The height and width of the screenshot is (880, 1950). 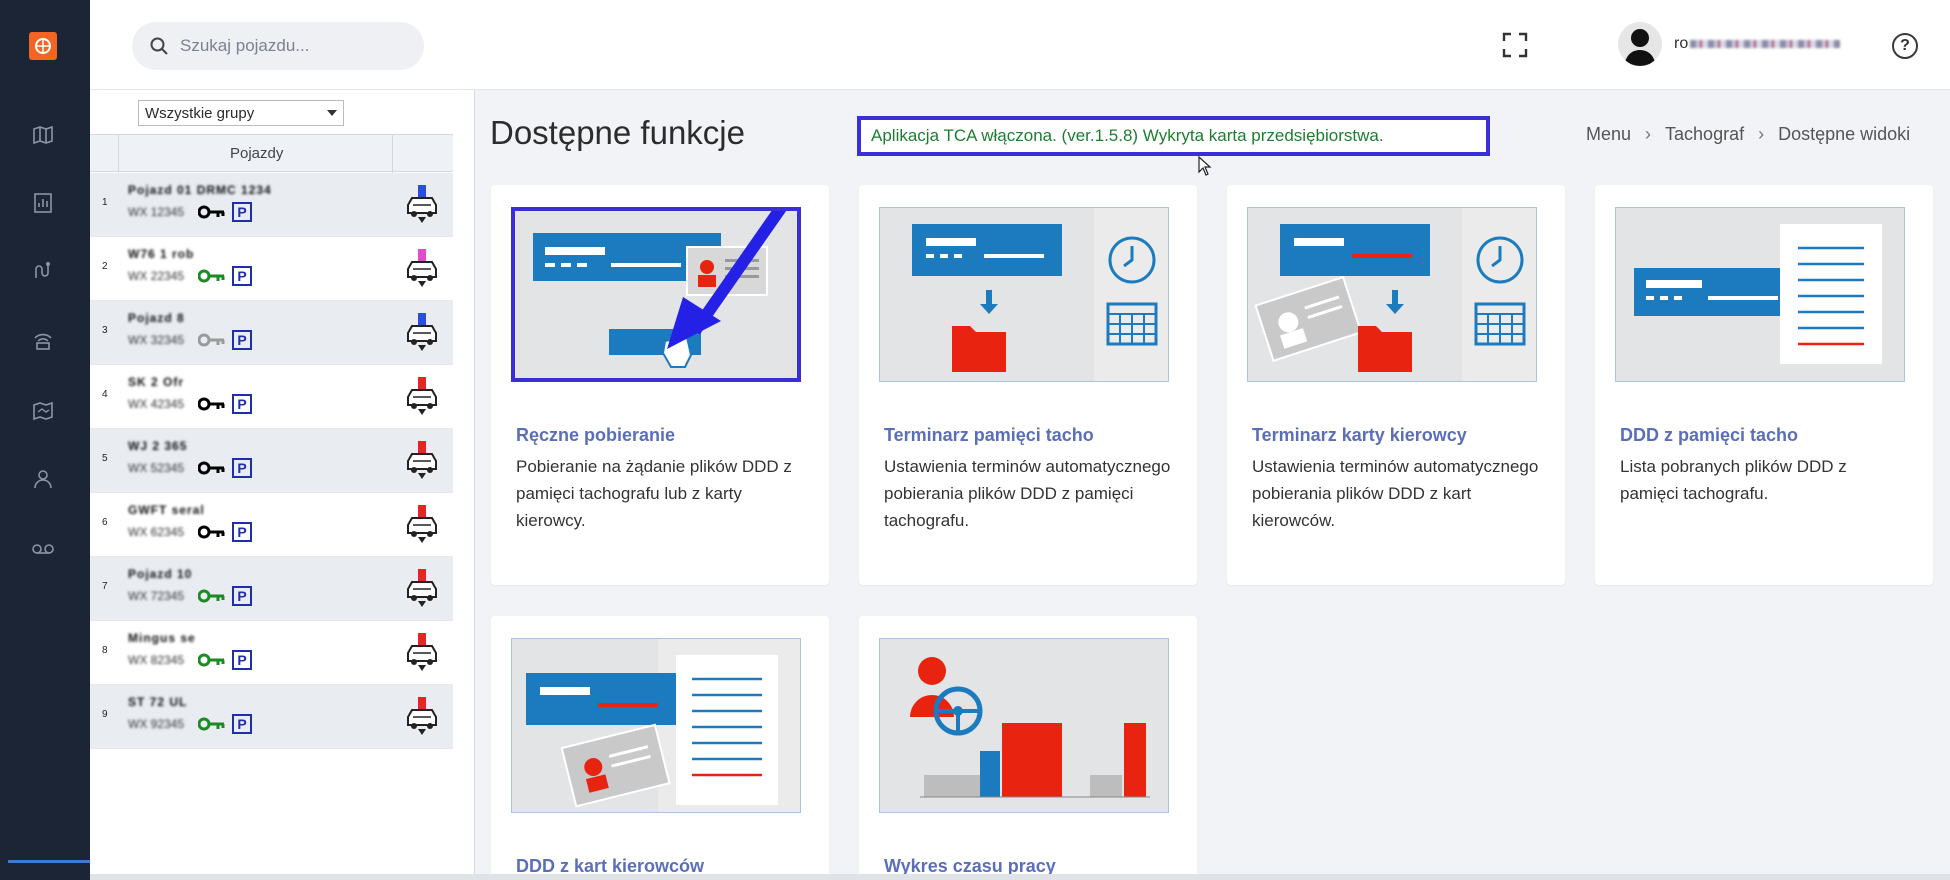 What do you see at coordinates (190, 724) in the screenshot?
I see `vehicle-meta: WX 92345 P` at bounding box center [190, 724].